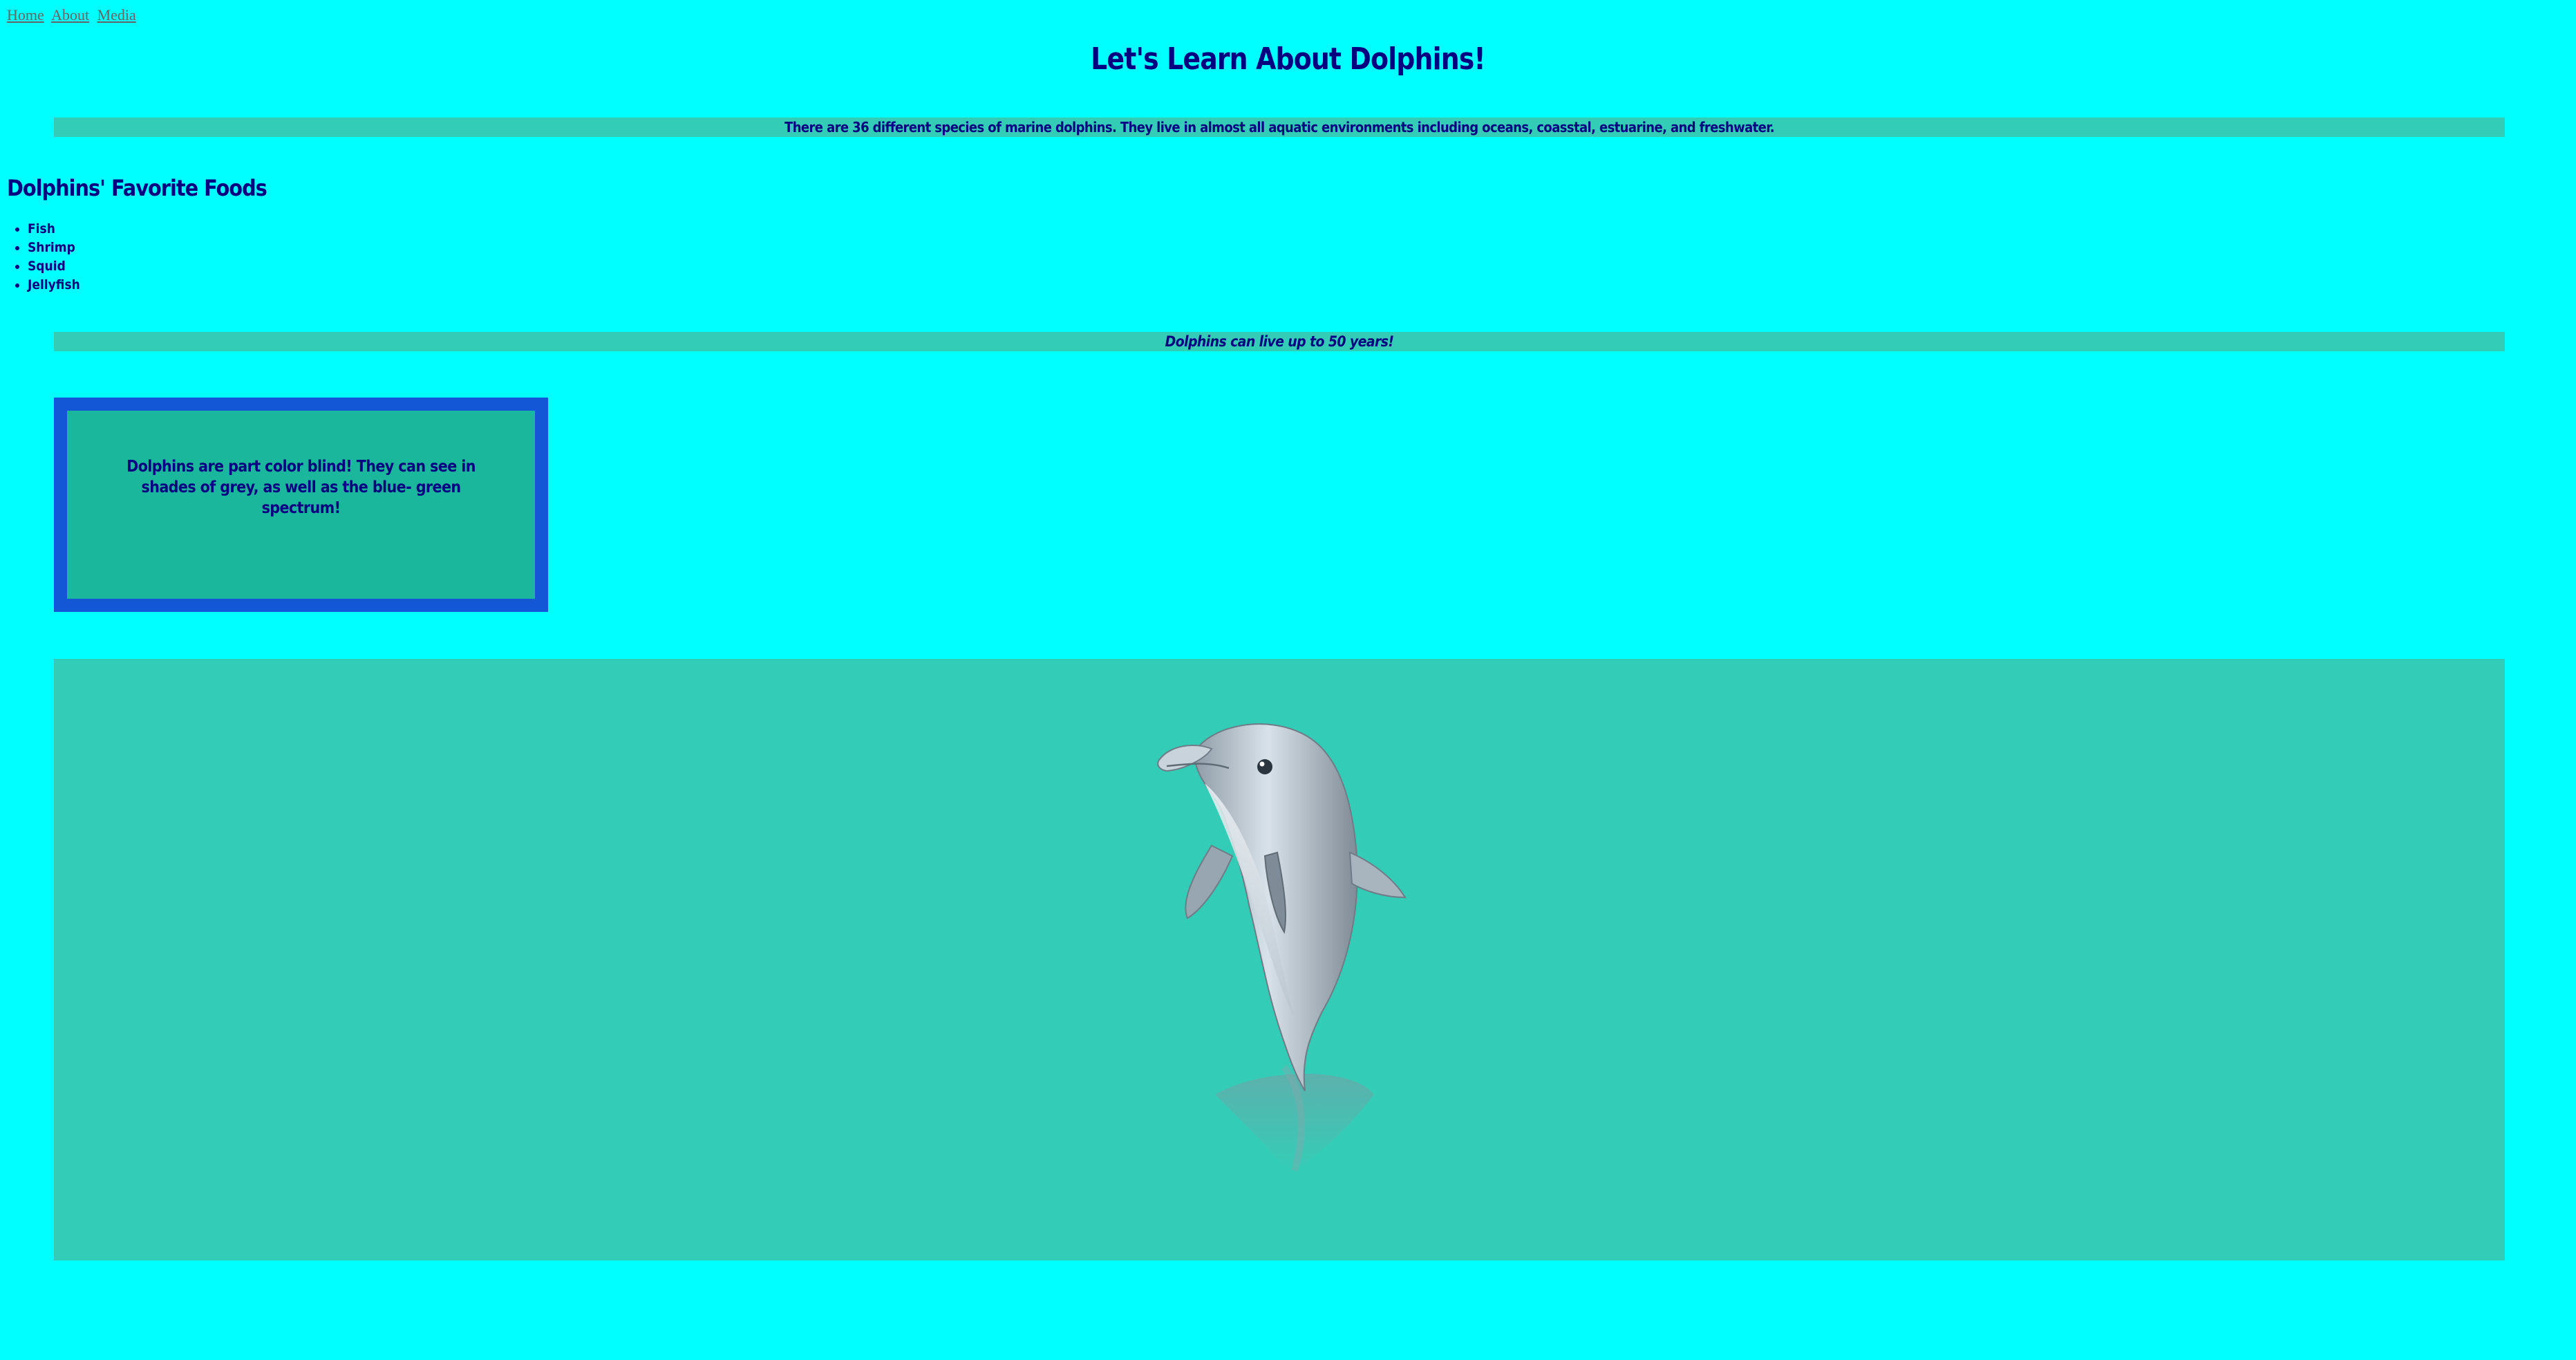  What do you see at coordinates (54, 266) in the screenshot?
I see `food-item-squid: Squid` at bounding box center [54, 266].